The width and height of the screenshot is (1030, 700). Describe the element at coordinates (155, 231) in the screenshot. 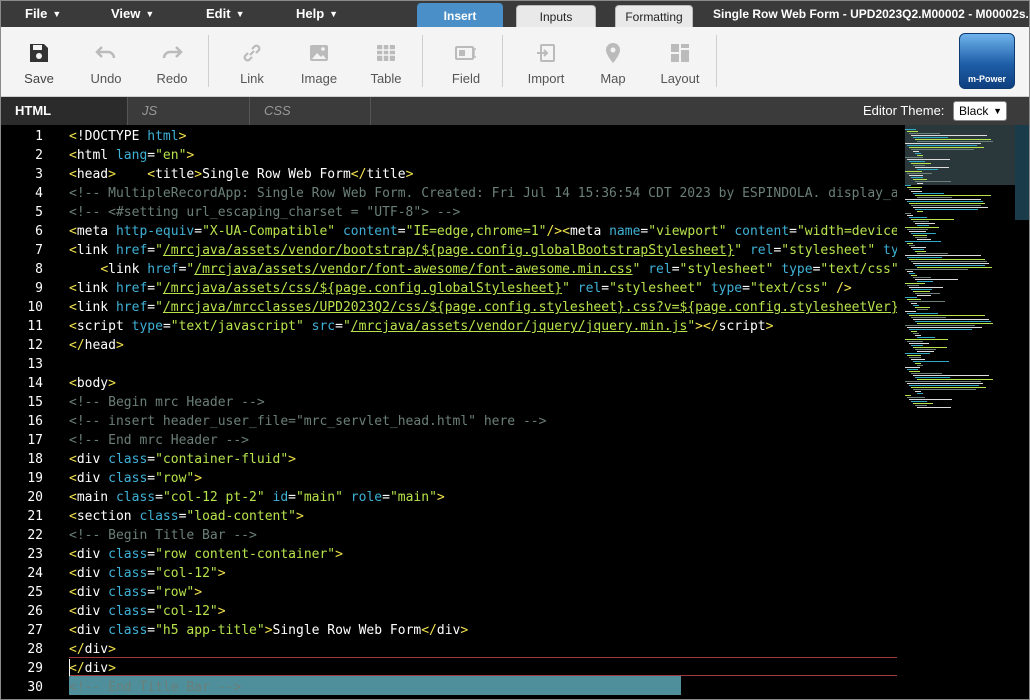

I see `code-token: http-equiv` at that location.